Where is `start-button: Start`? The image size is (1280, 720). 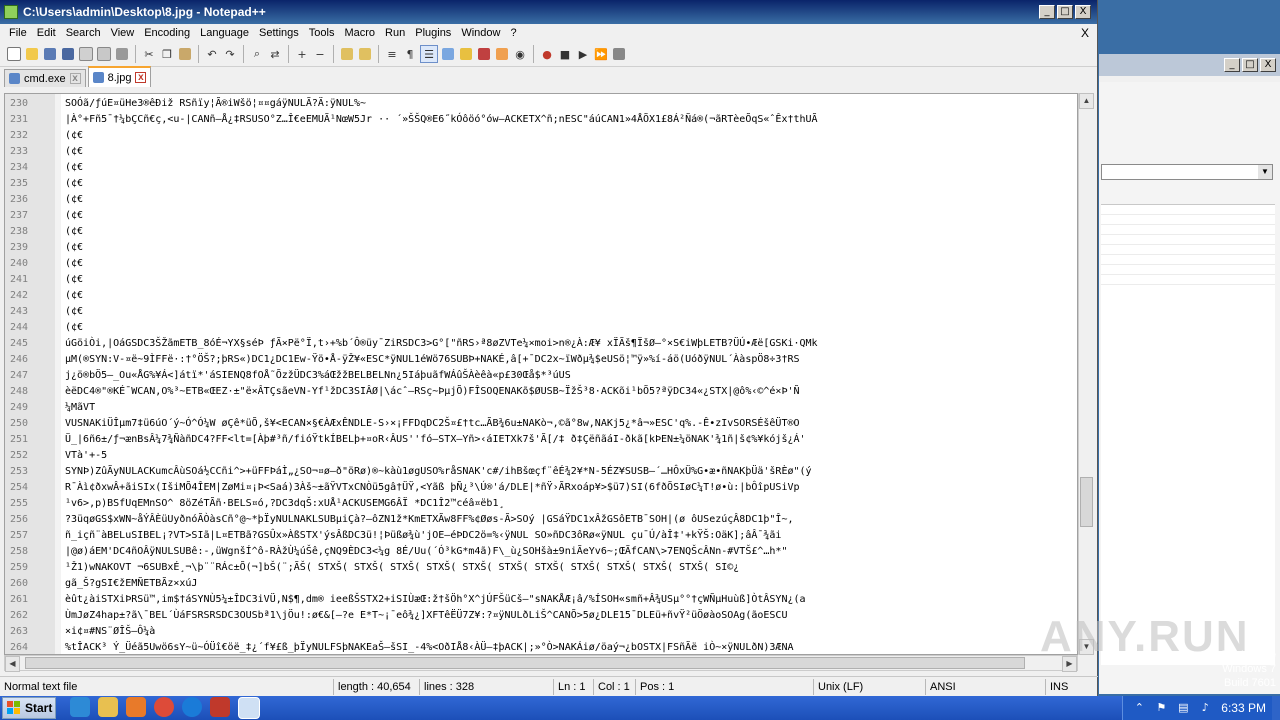 start-button: Start is located at coordinates (29, 708).